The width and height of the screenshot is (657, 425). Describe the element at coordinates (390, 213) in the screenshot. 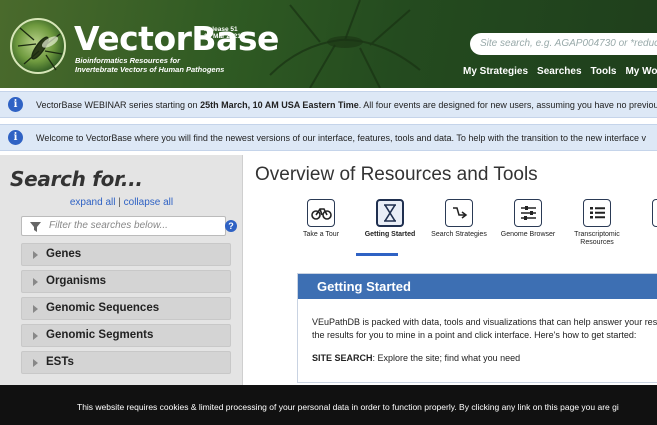

I see `hourglass-icon` at that location.